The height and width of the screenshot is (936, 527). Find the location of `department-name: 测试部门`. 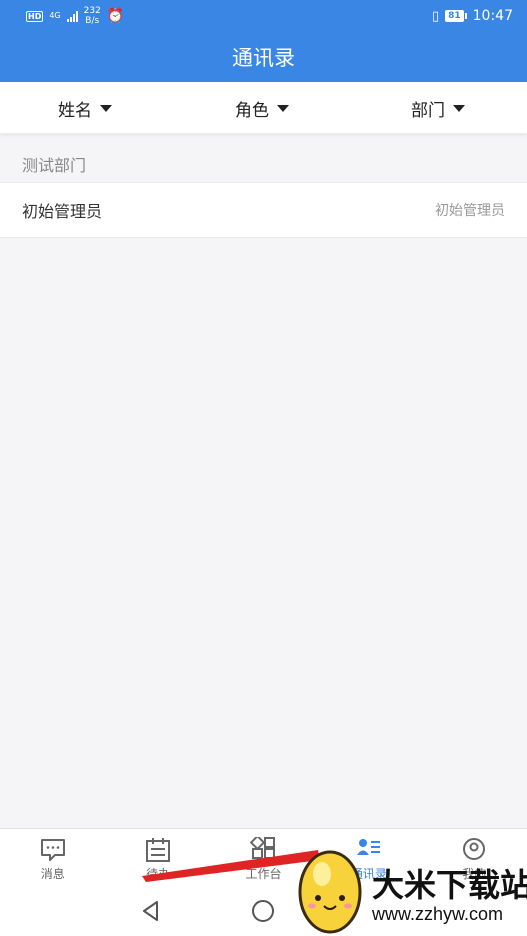

department-name: 测试部门 is located at coordinates (54, 165).